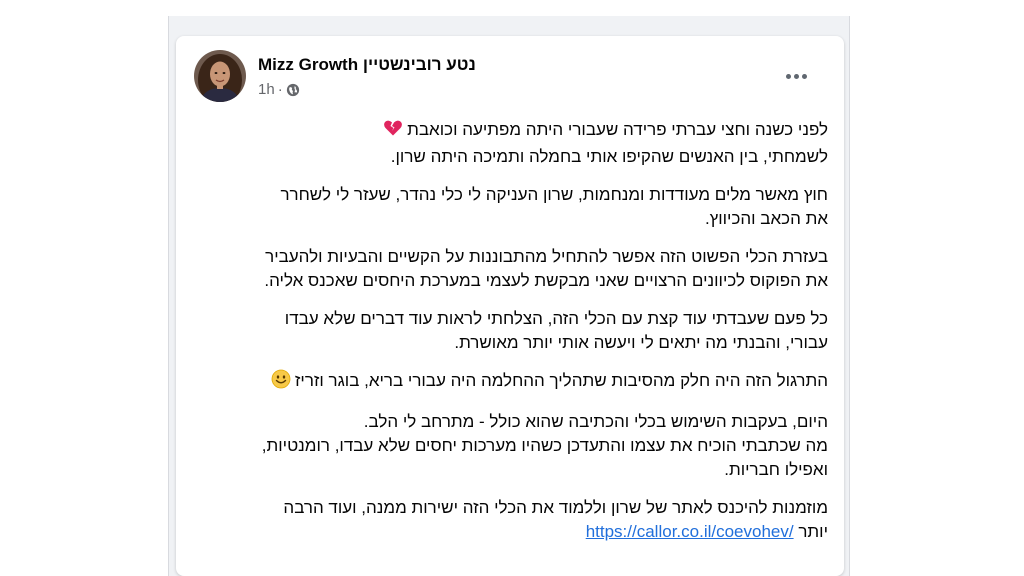  I want to click on more-options-icon, so click(796, 76).